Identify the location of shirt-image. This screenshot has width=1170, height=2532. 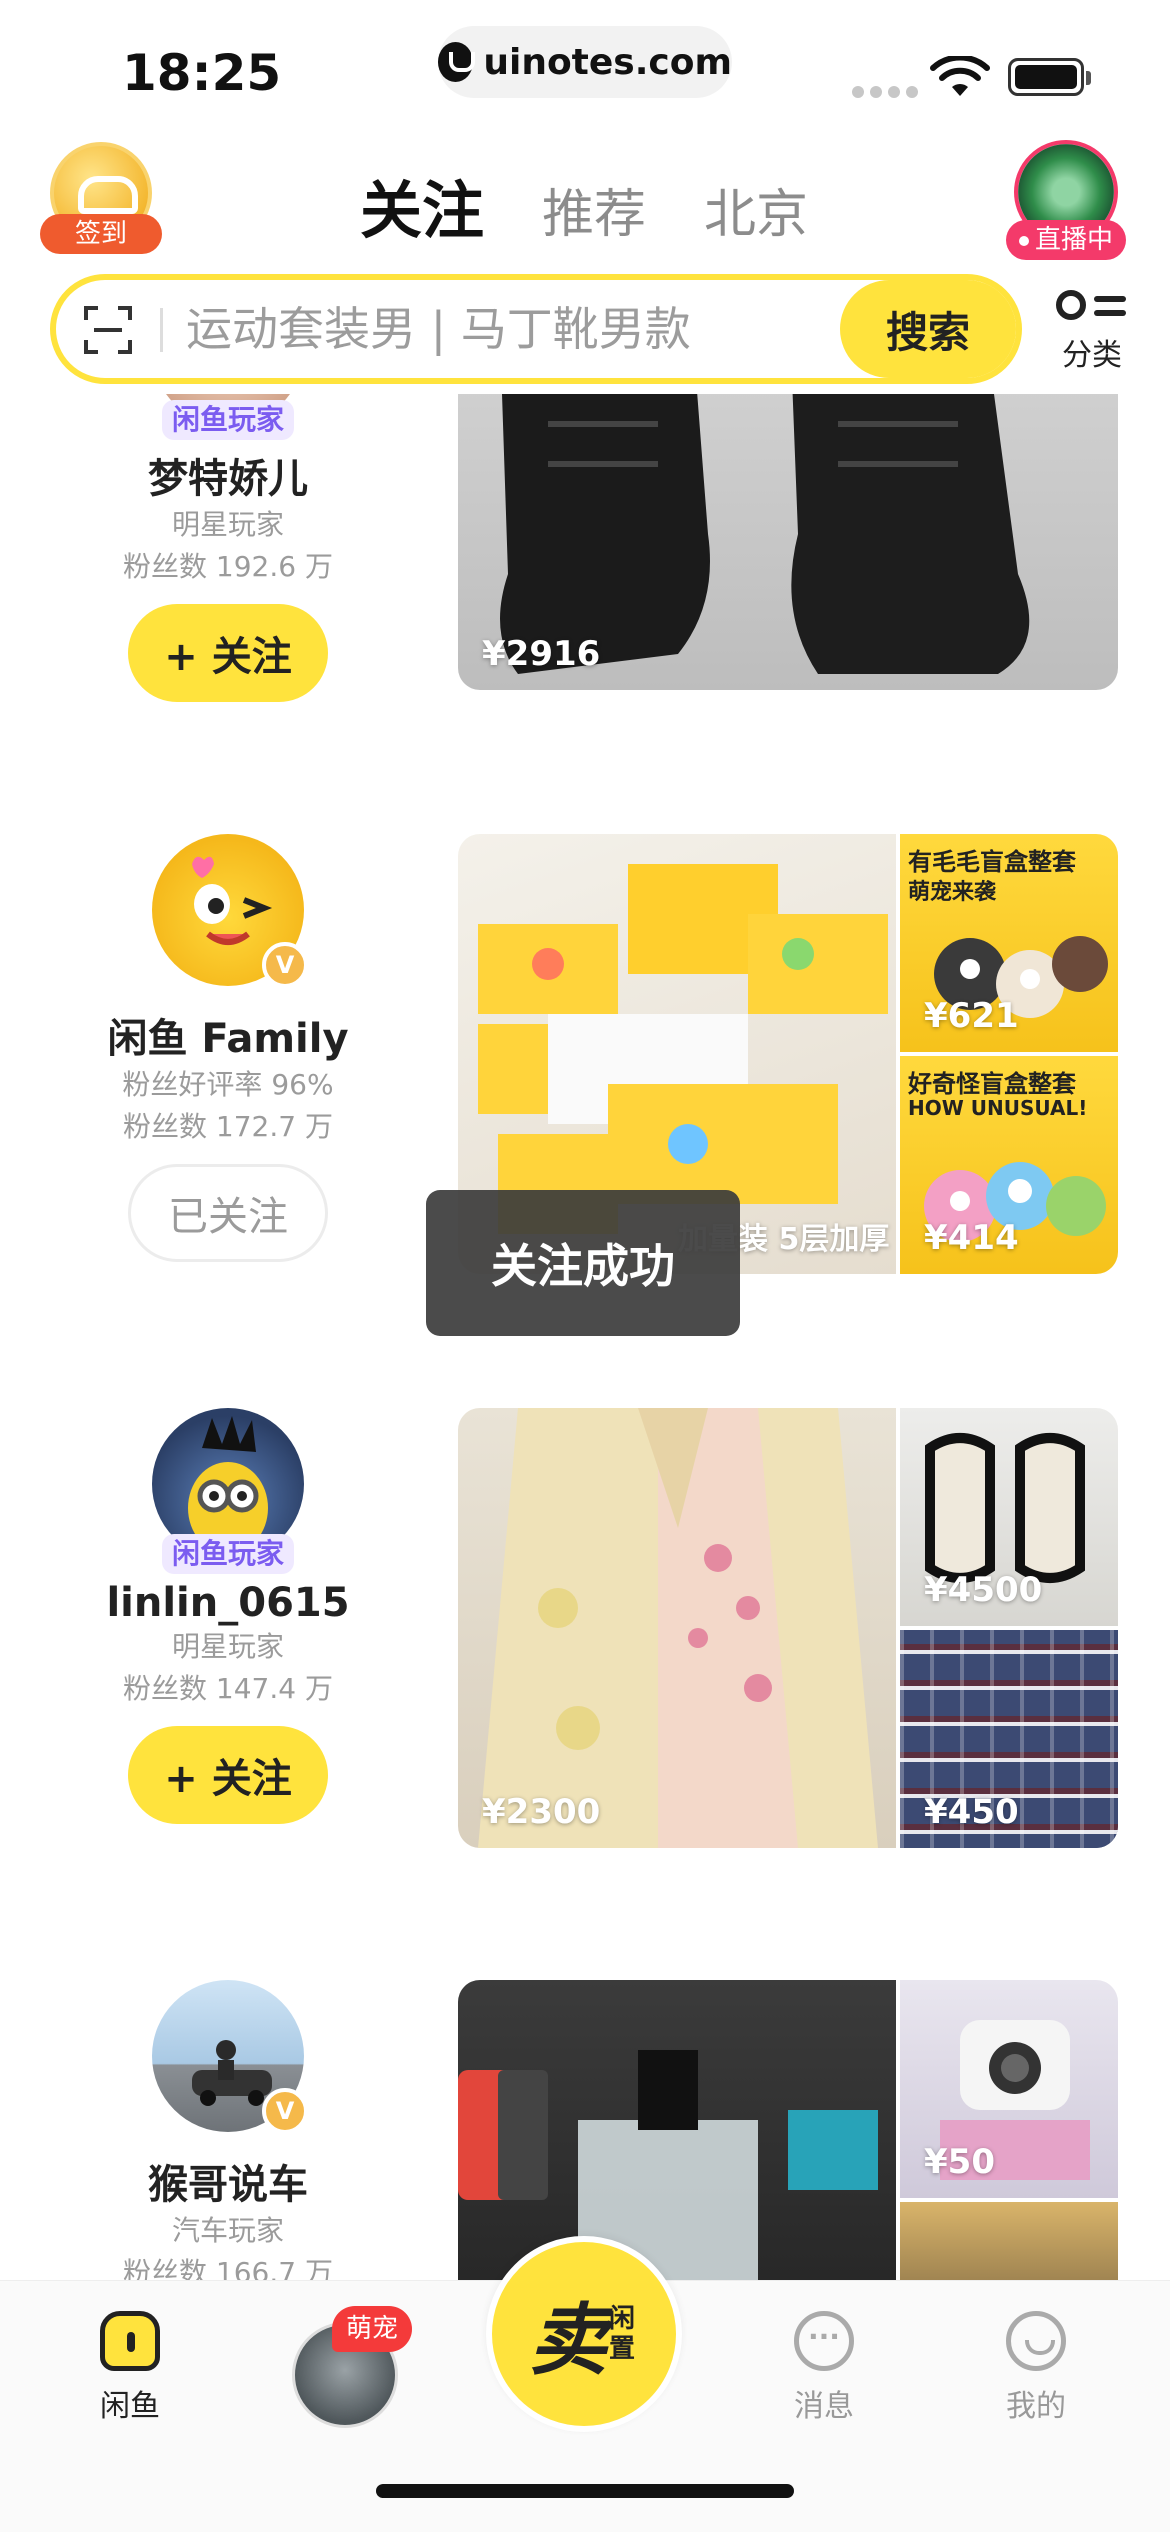
(678, 1628).